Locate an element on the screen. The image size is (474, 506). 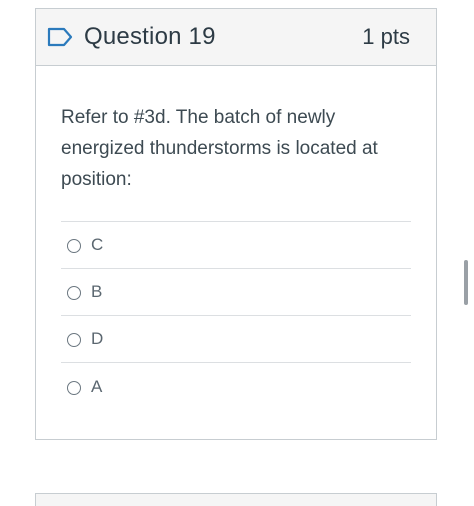
answer-option-a: A is located at coordinates (236, 386).